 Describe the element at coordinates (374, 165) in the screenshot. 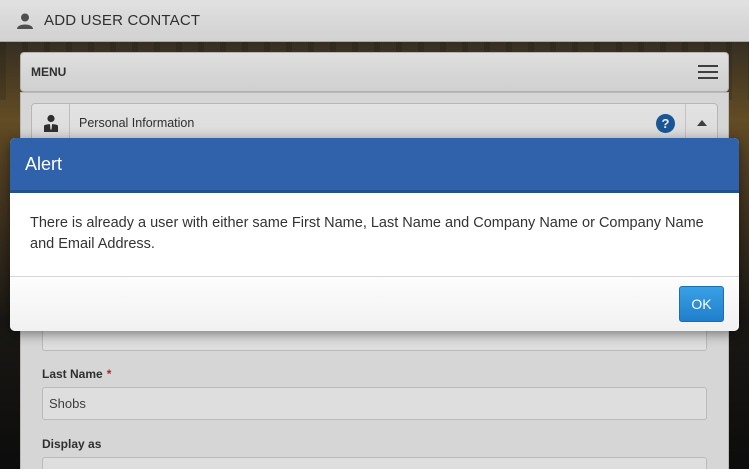

I see `dialog-header: Alert` at that location.